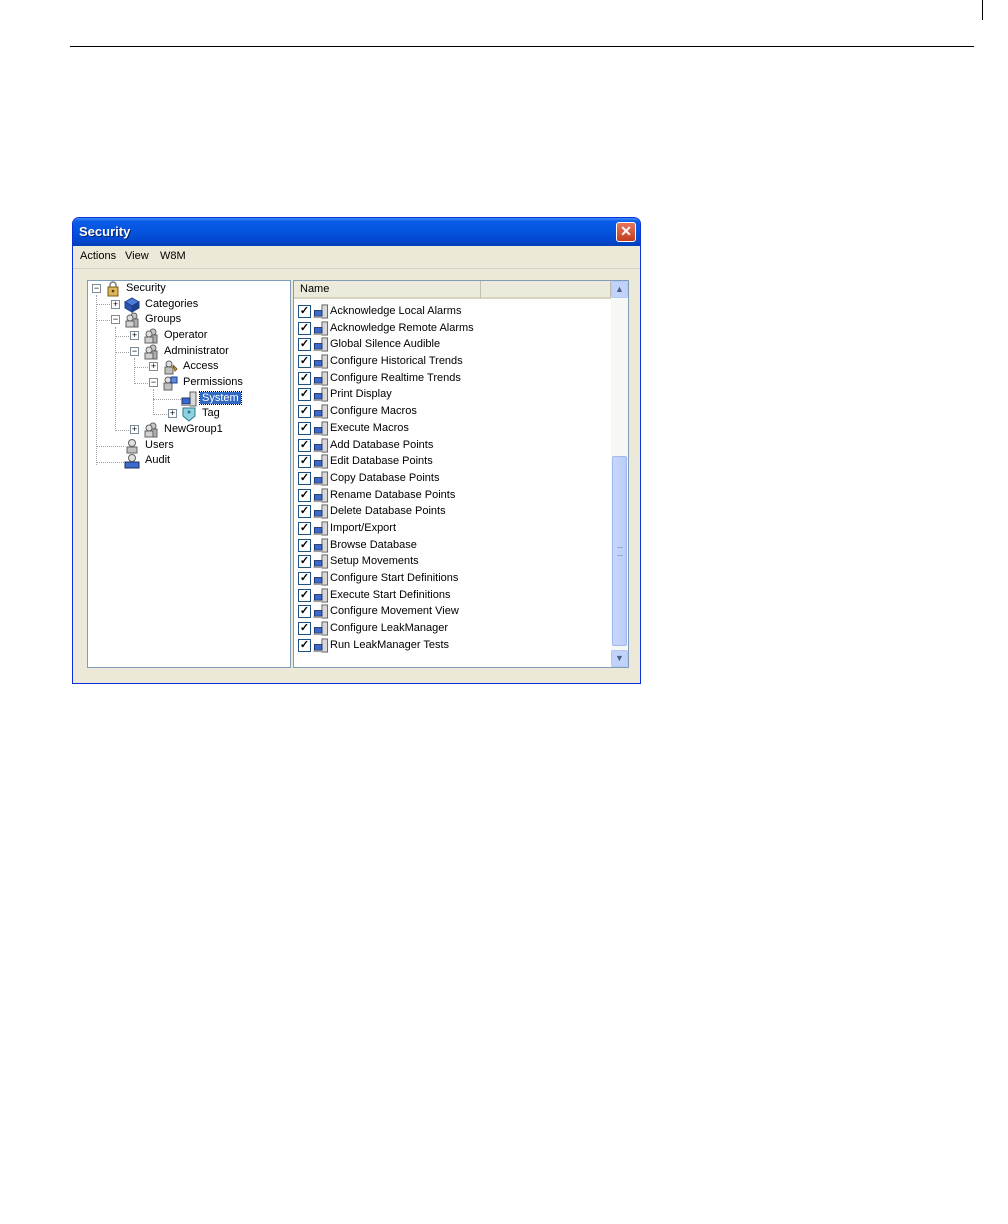  Describe the element at coordinates (363, 527) in the screenshot. I see `permission-label: Import/Export` at that location.